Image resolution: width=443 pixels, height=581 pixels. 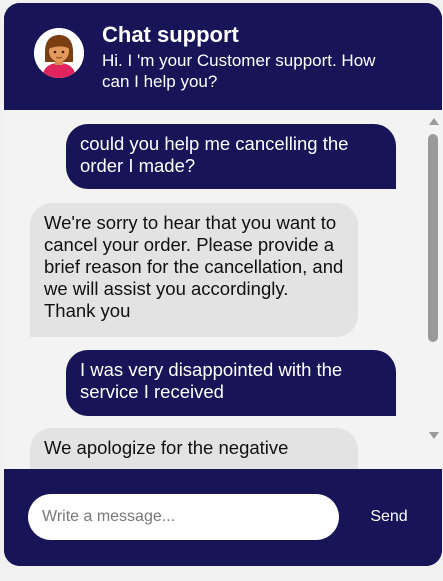 What do you see at coordinates (434, 121) in the screenshot?
I see `scroll-up-arrow-icon` at bounding box center [434, 121].